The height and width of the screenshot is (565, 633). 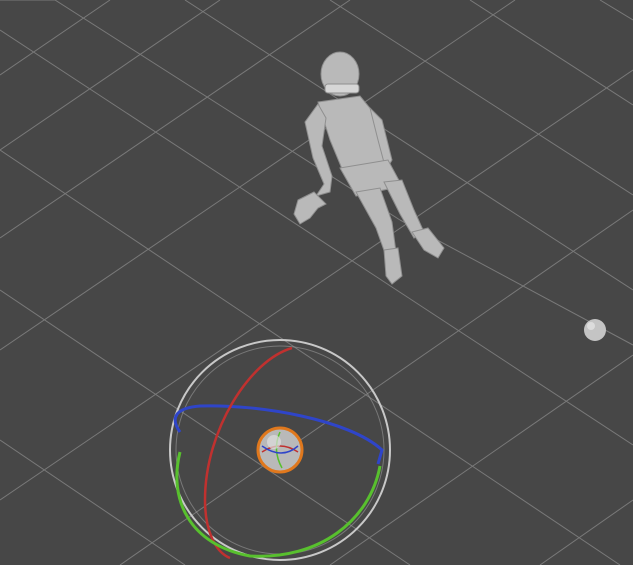 I want to click on character-left-foot, so click(x=393, y=266).